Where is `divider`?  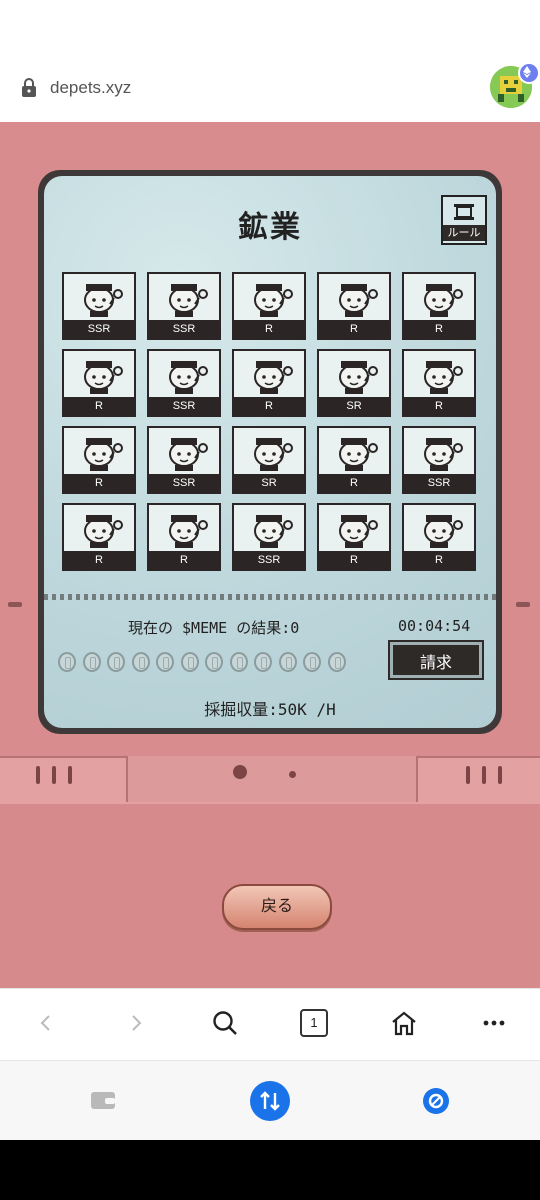
divider is located at coordinates (270, 597).